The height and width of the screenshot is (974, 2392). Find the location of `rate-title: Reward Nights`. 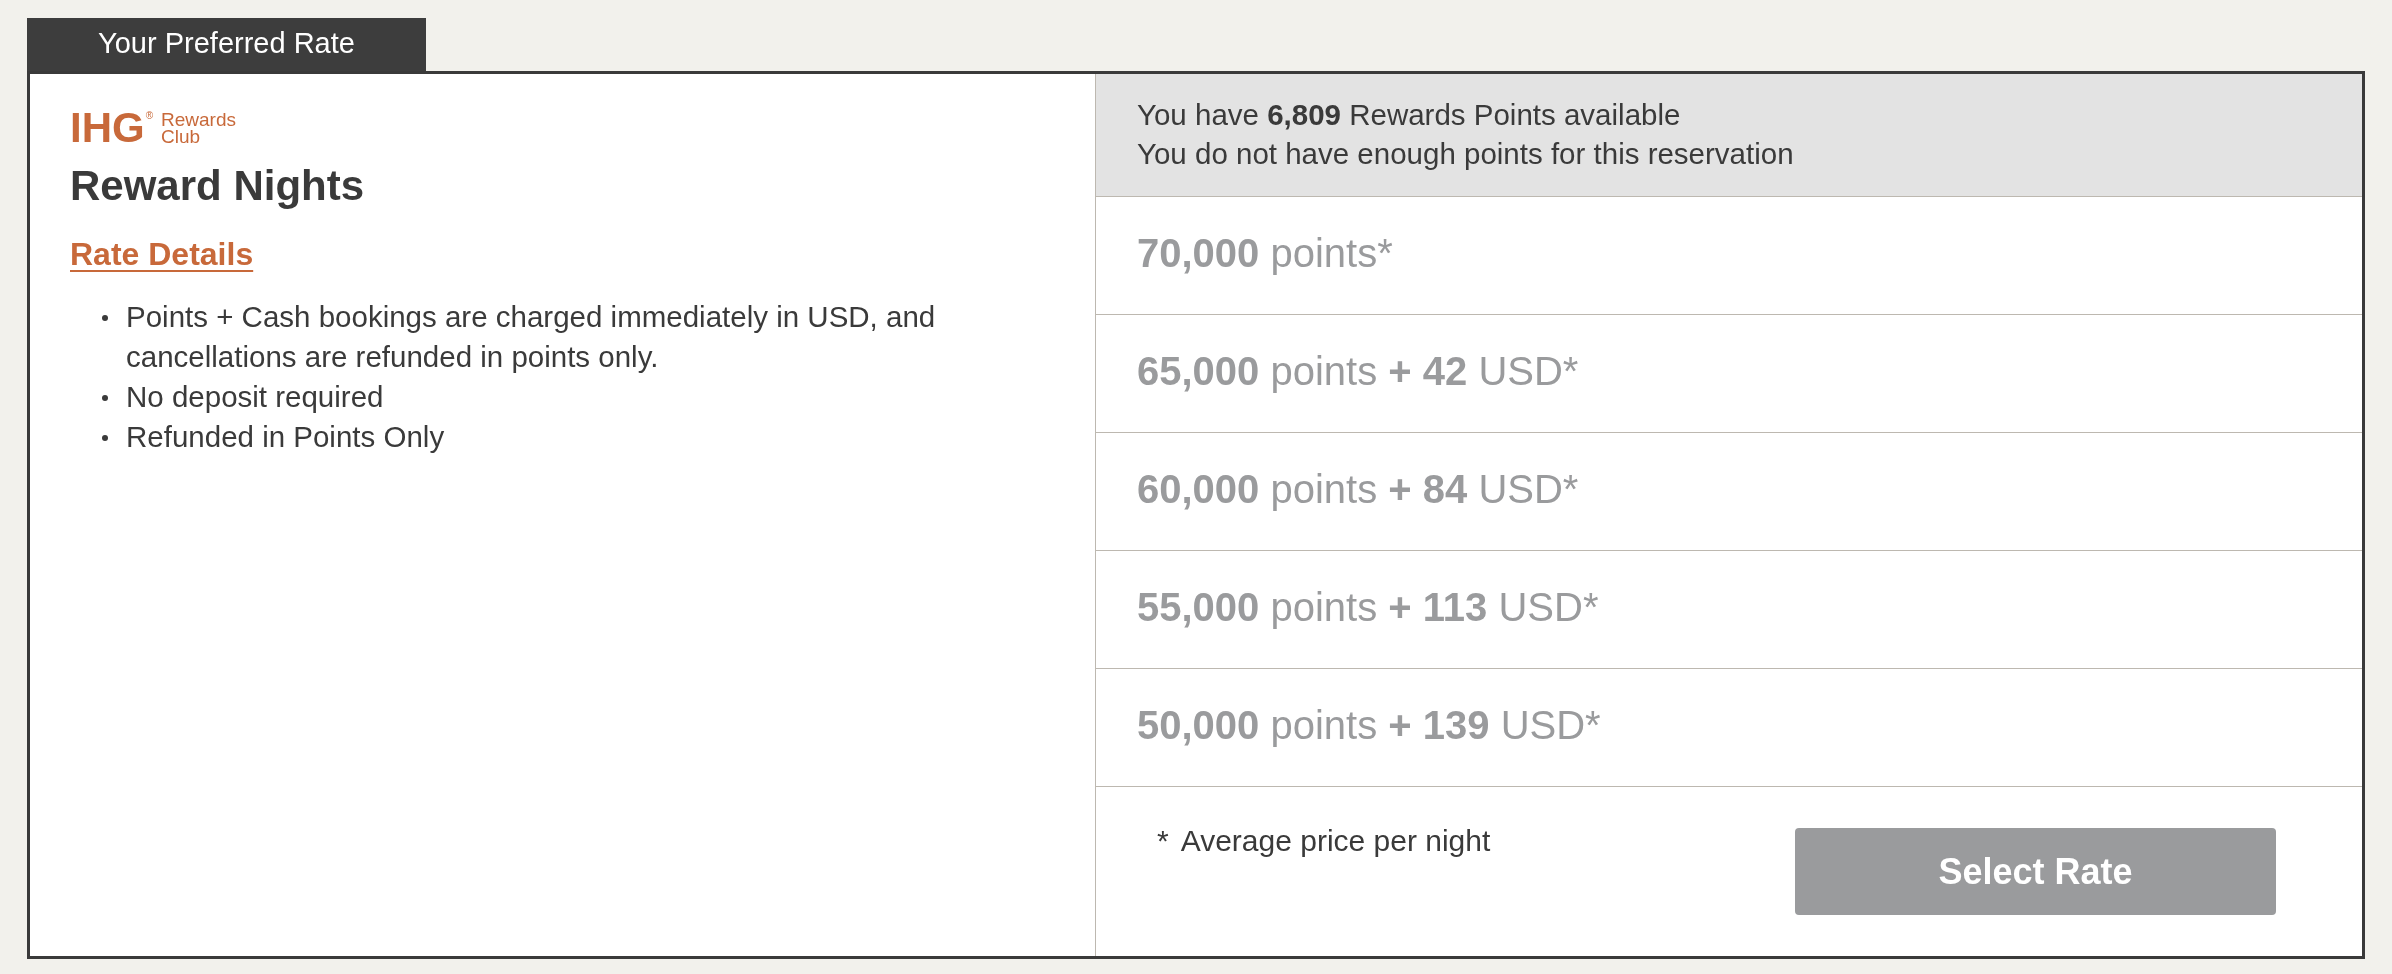

rate-title: Reward Nights is located at coordinates (218, 186).